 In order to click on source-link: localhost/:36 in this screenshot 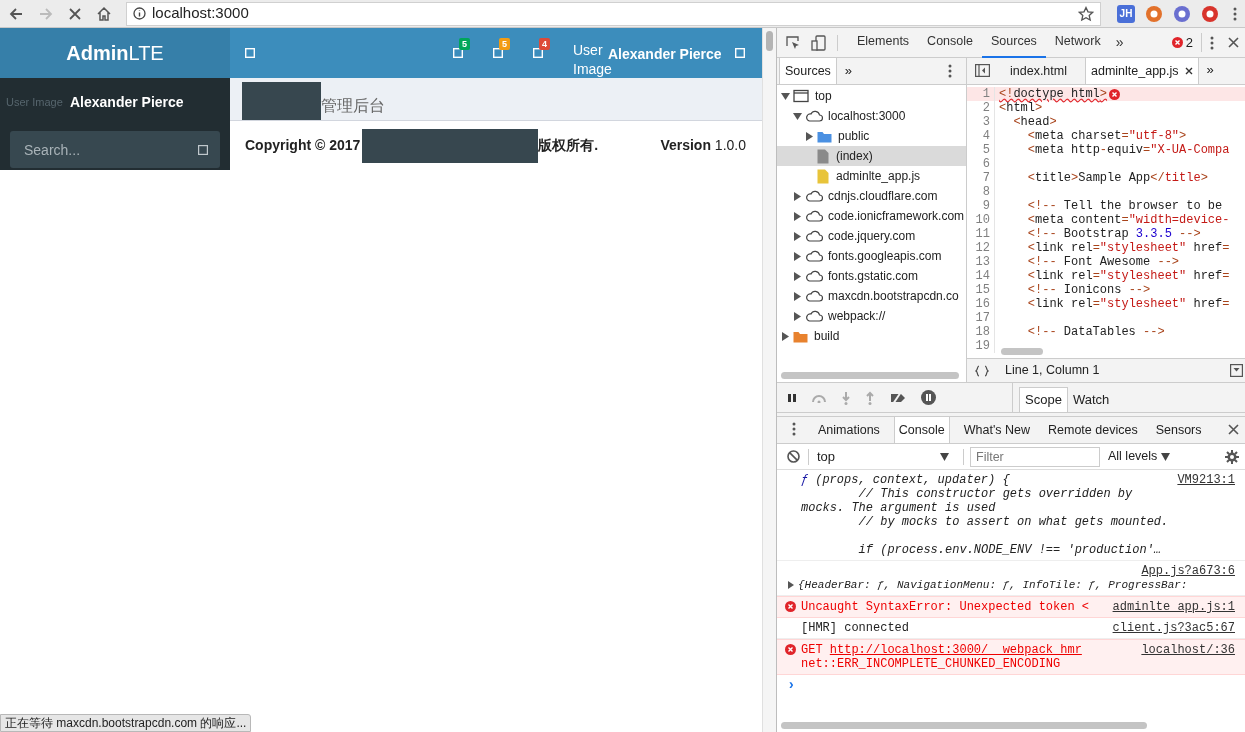, I will do `click(1188, 650)`.